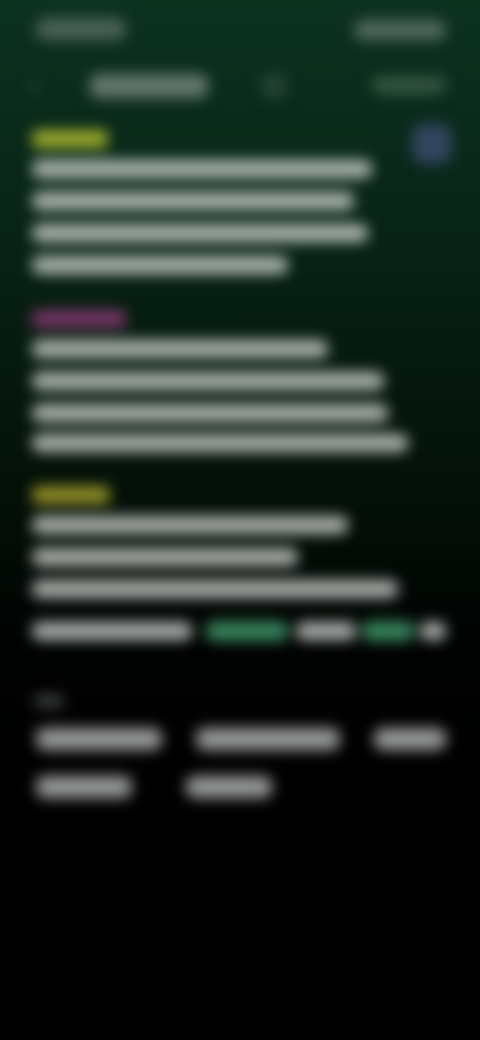  What do you see at coordinates (409, 85) in the screenshot?
I see `header-action` at bounding box center [409, 85].